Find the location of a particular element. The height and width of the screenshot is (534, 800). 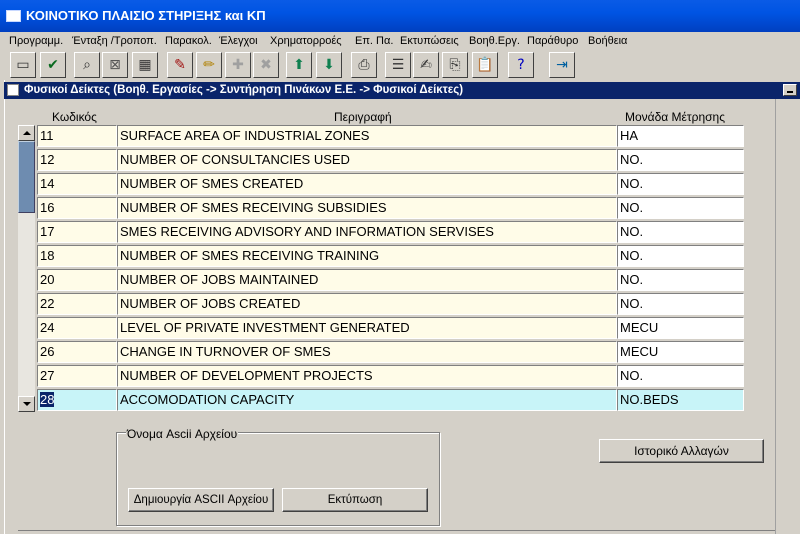

window-title: ΚΟΙΝΟΤΙΚΟ ΠΛΑΙΣΙΟ ΣΤΗΡΙΞΗΣ και ΚΠ is located at coordinates (146, 15).